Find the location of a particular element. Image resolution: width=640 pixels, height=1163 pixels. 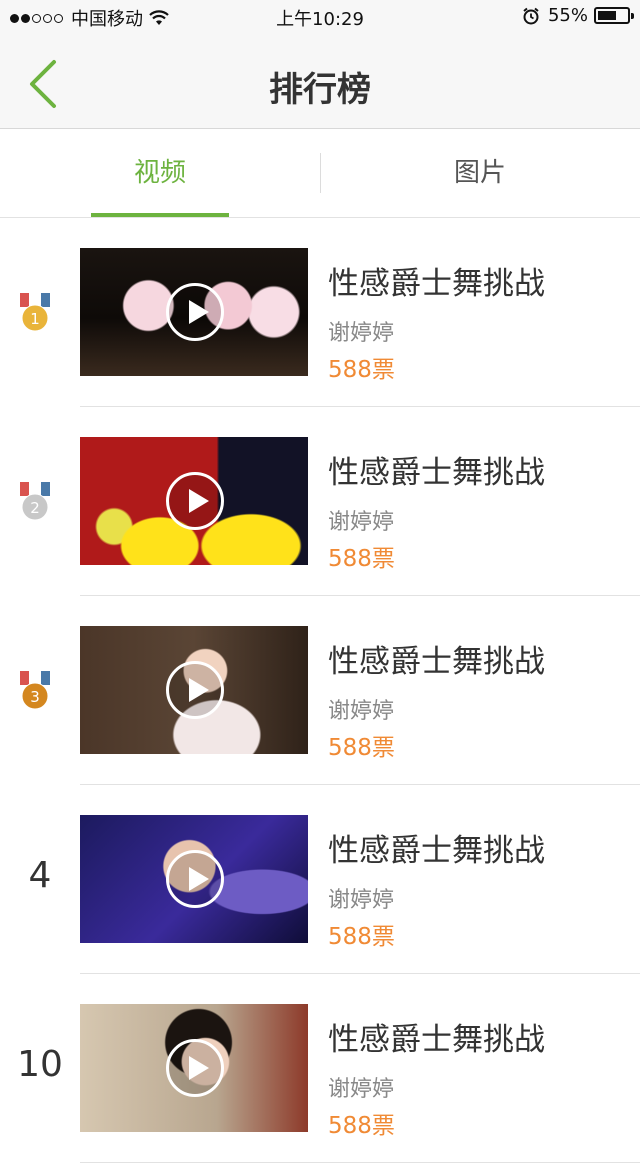

tab-bar: 视频 图片 is located at coordinates (320, 173).